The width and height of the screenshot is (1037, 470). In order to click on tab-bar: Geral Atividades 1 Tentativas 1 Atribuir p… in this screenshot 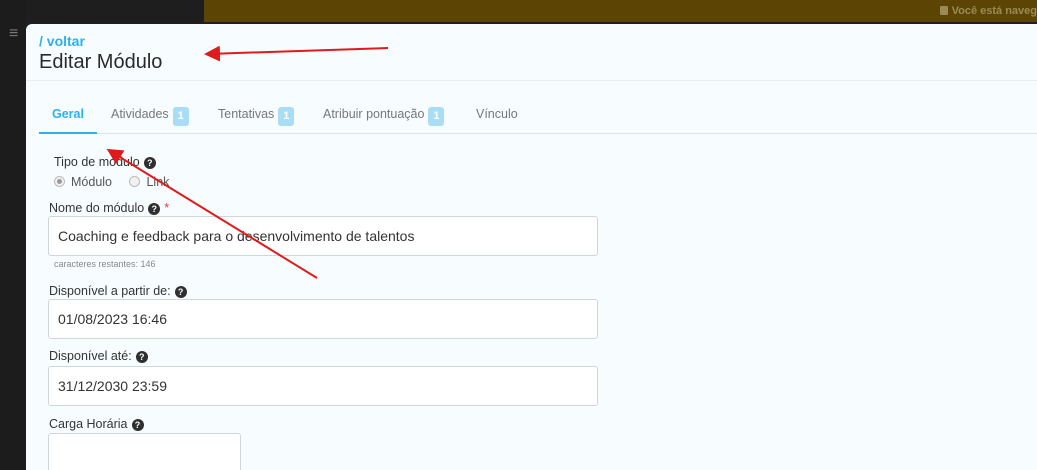, I will do `click(538, 118)`.